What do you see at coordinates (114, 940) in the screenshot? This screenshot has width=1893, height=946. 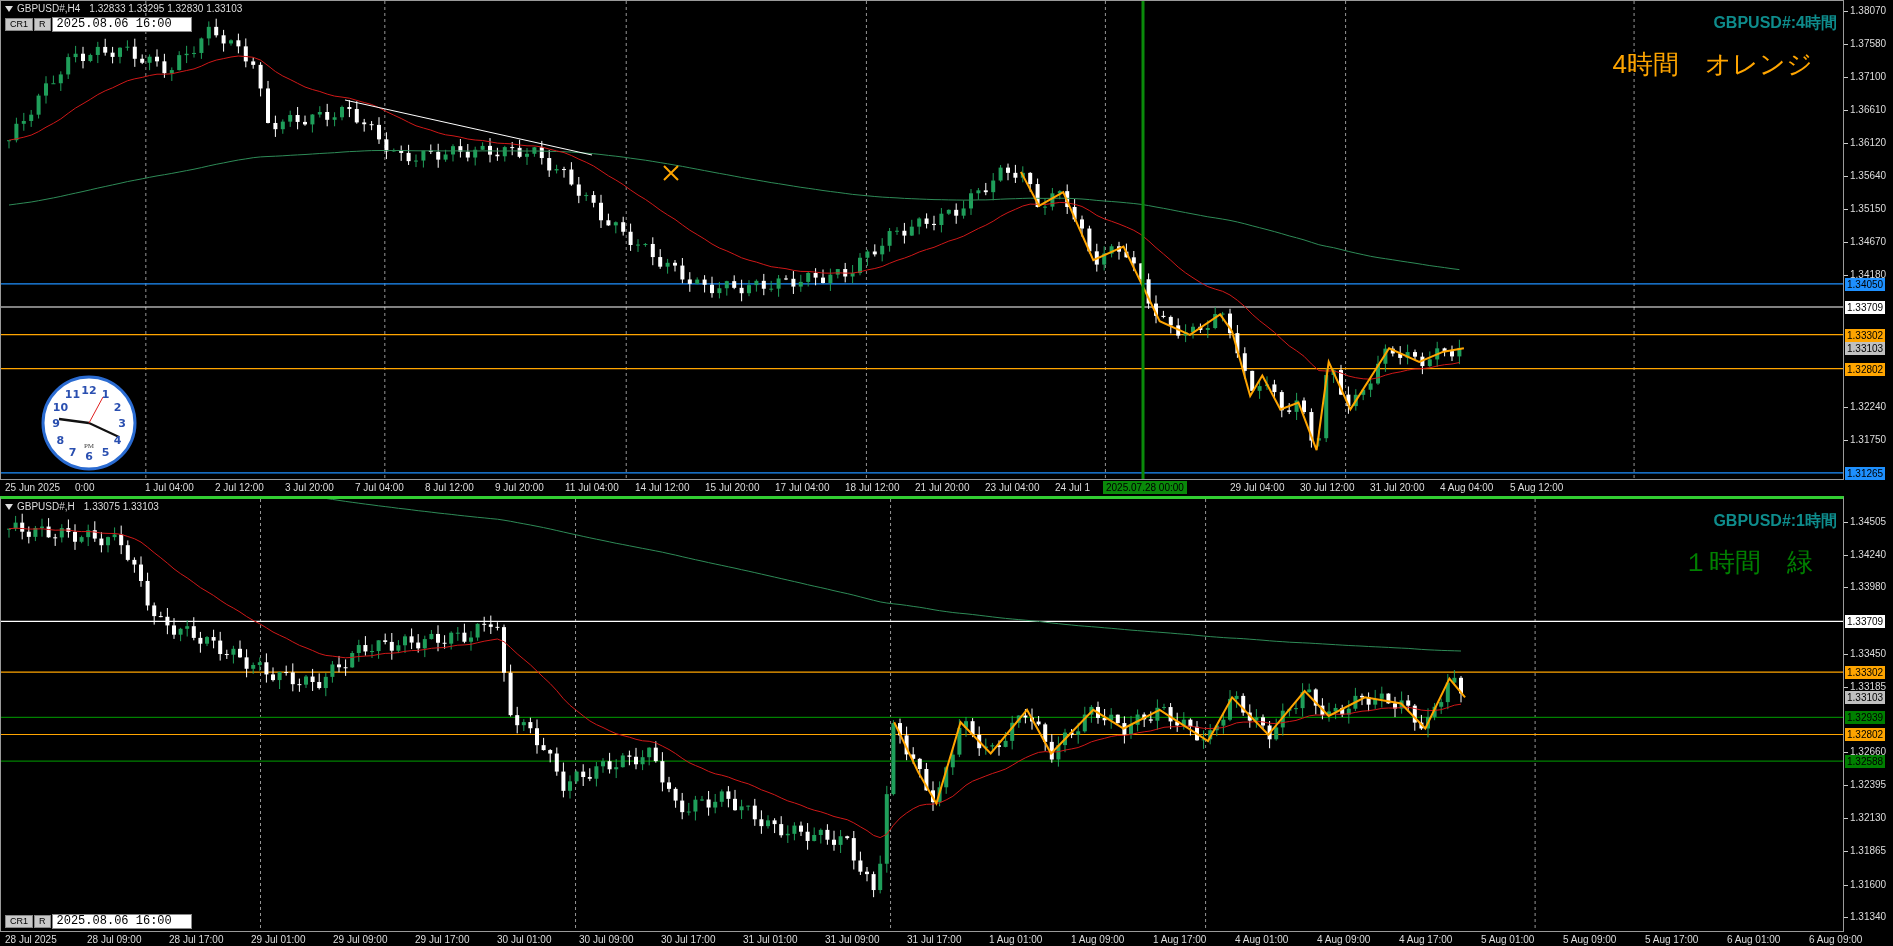 I see `time-axis-label: 28 Jul 09:00` at bounding box center [114, 940].